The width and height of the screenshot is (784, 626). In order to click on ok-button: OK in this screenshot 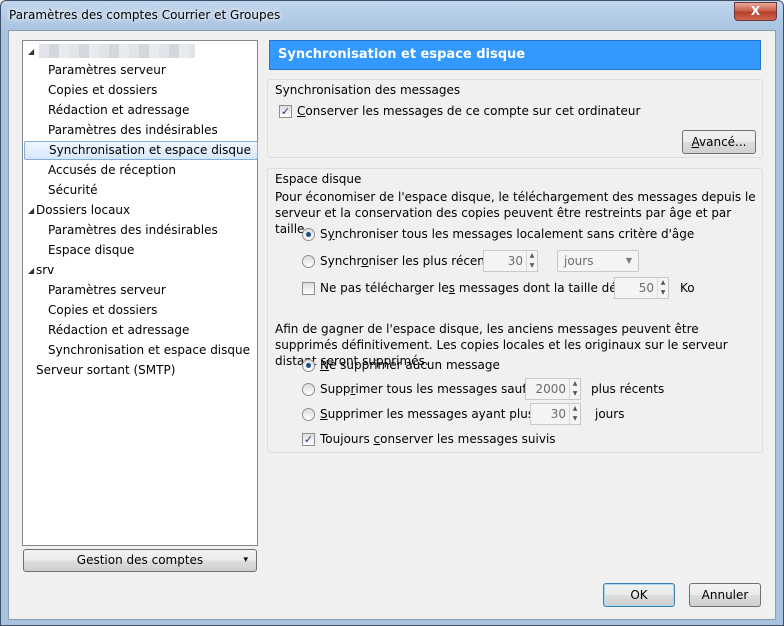, I will do `click(639, 595)`.